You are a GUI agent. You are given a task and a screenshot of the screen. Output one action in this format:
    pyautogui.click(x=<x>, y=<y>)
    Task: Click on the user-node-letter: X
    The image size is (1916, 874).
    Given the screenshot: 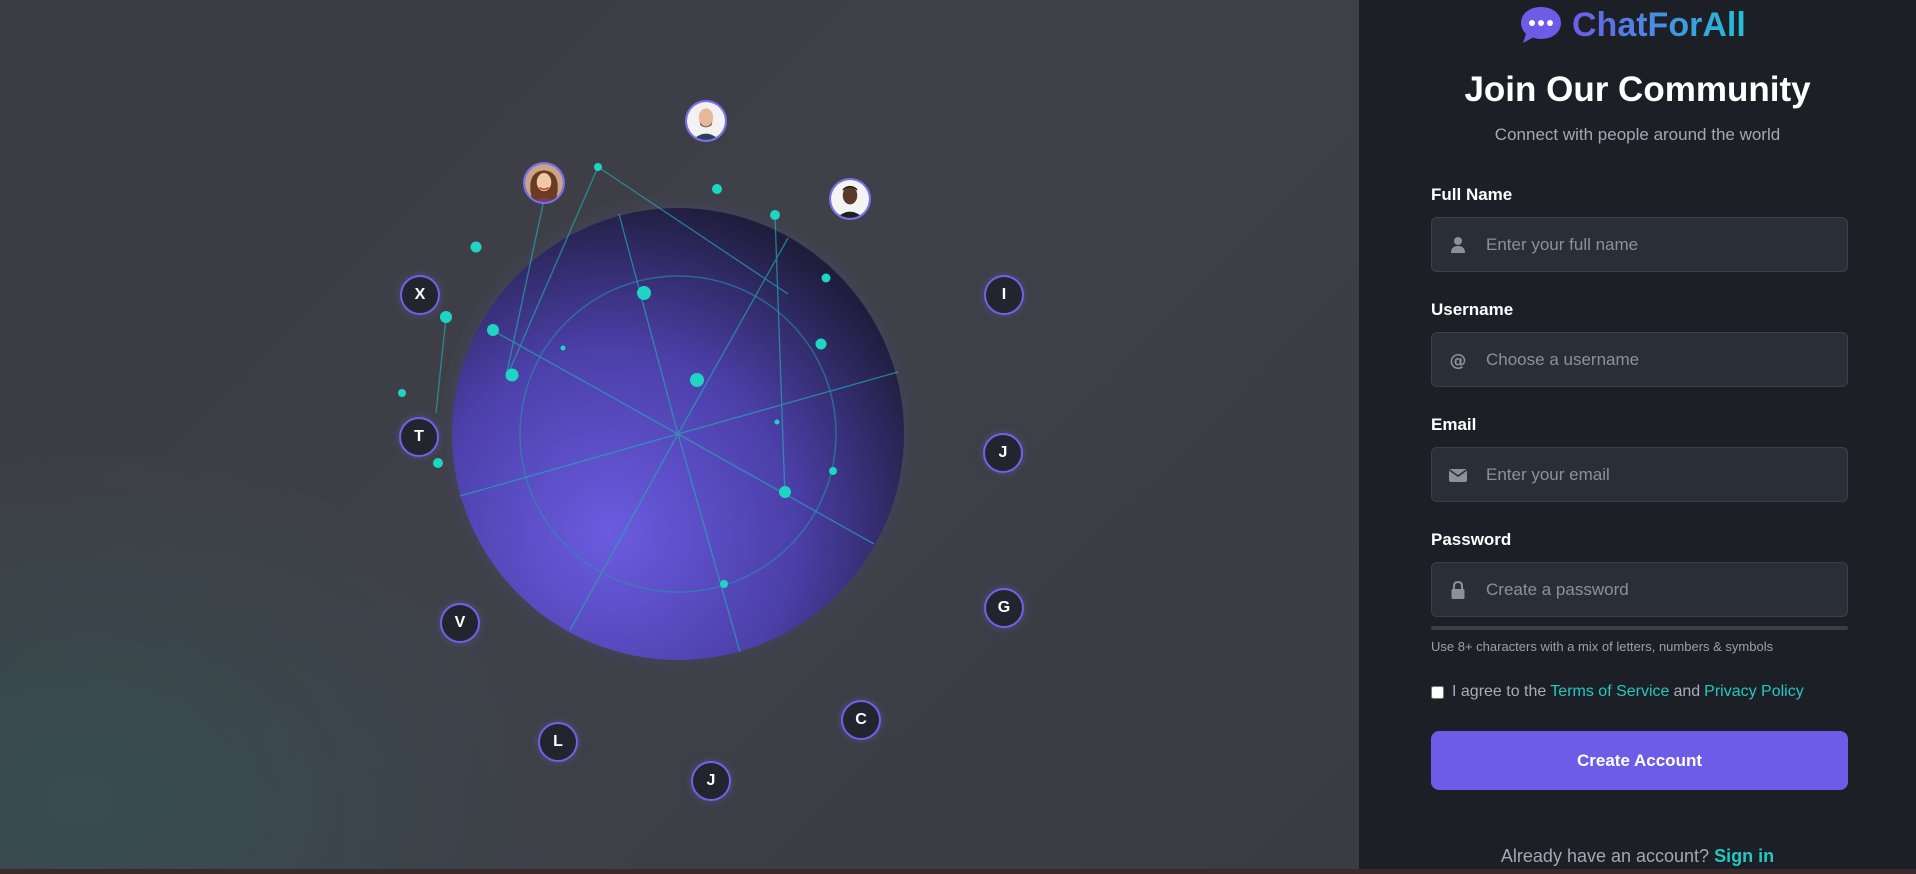 What is the action you would take?
    pyautogui.click(x=420, y=294)
    